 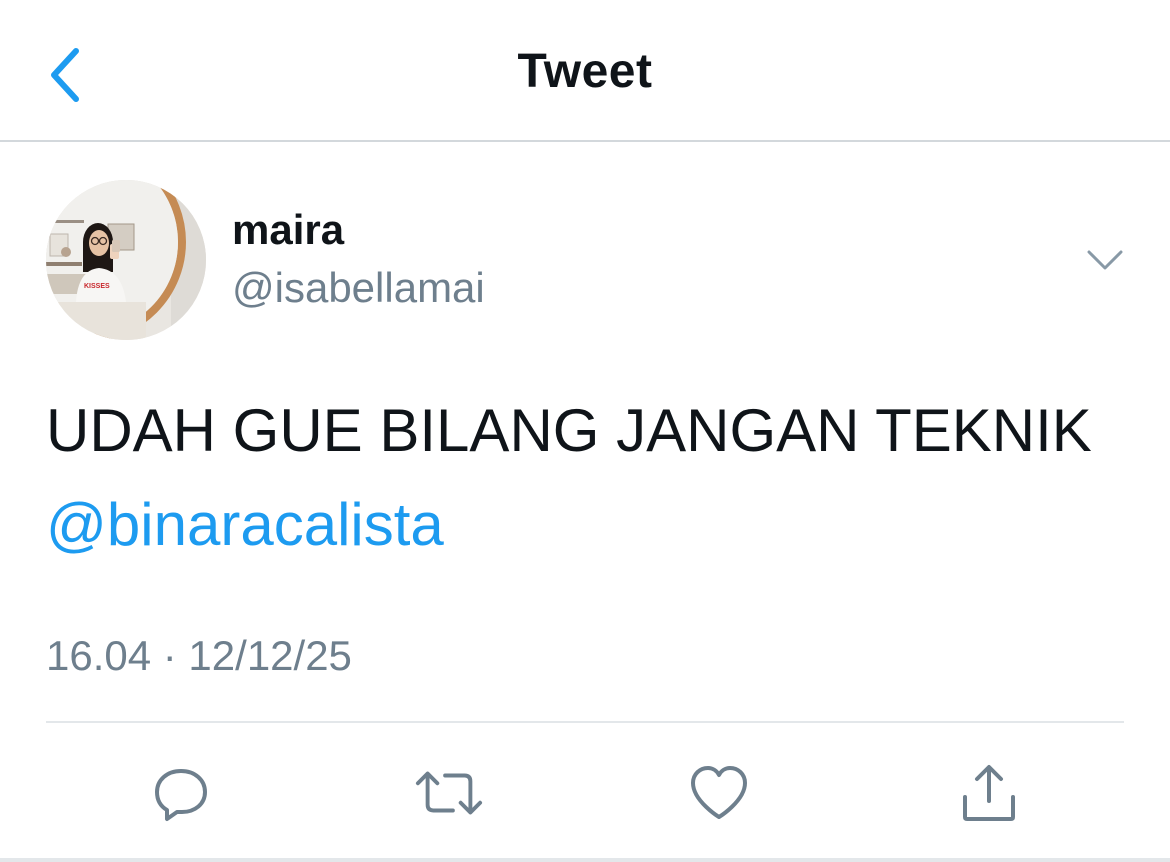 I want to click on avatar: KISSES, so click(x=126, y=260).